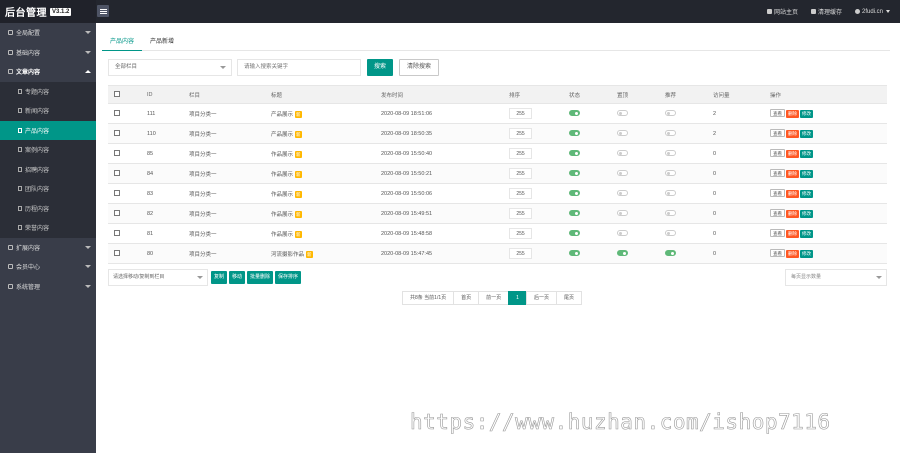 Image resolution: width=900 pixels, height=453 pixels. I want to click on search-button: 搜索, so click(380, 67).